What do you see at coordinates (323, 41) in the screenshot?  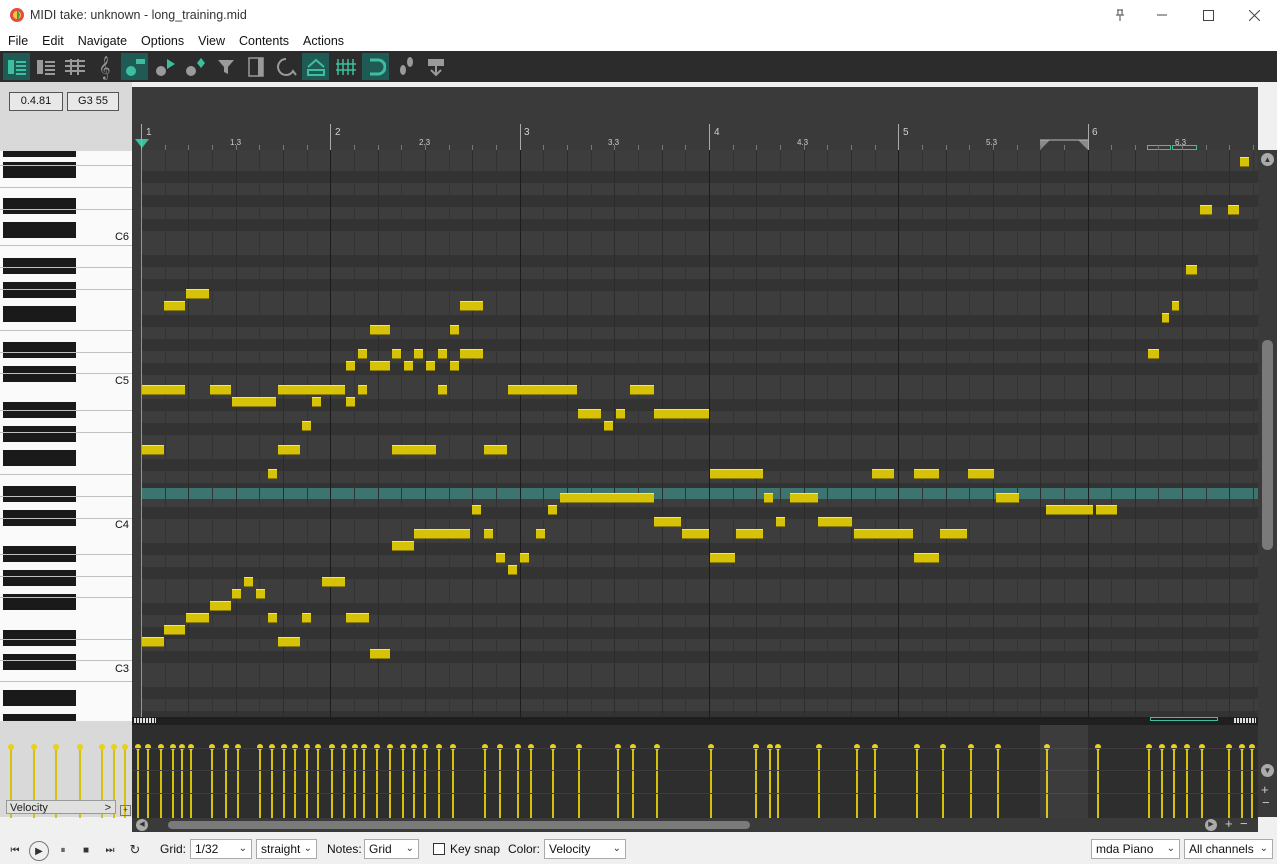 I see `menu-actions: Actions` at bounding box center [323, 41].